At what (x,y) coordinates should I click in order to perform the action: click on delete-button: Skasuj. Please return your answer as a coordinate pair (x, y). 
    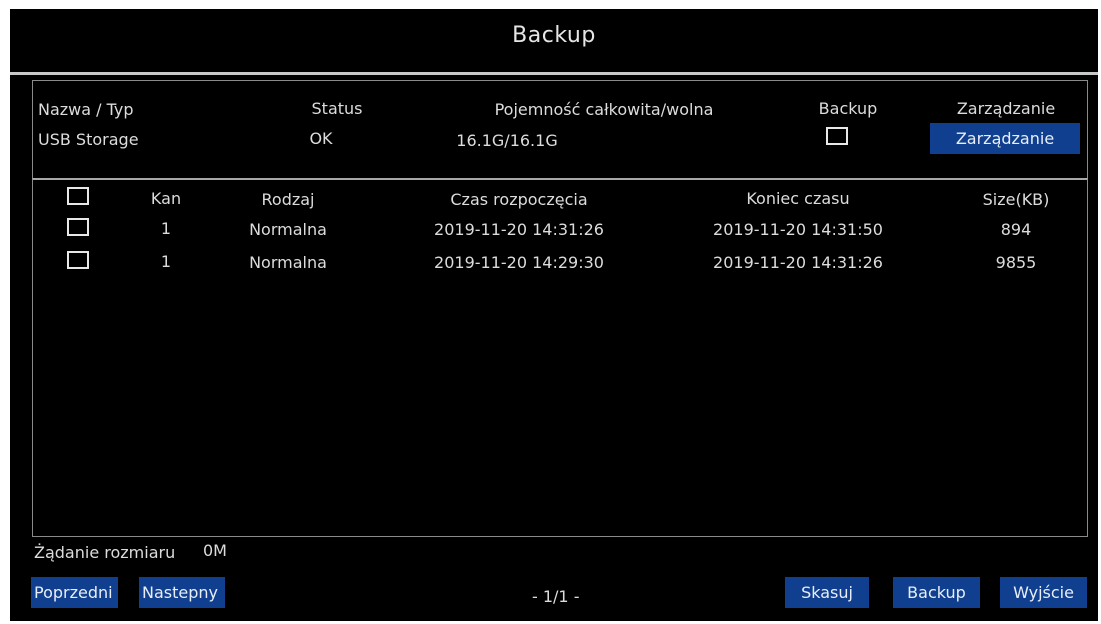
    Looking at the image, I should click on (827, 592).